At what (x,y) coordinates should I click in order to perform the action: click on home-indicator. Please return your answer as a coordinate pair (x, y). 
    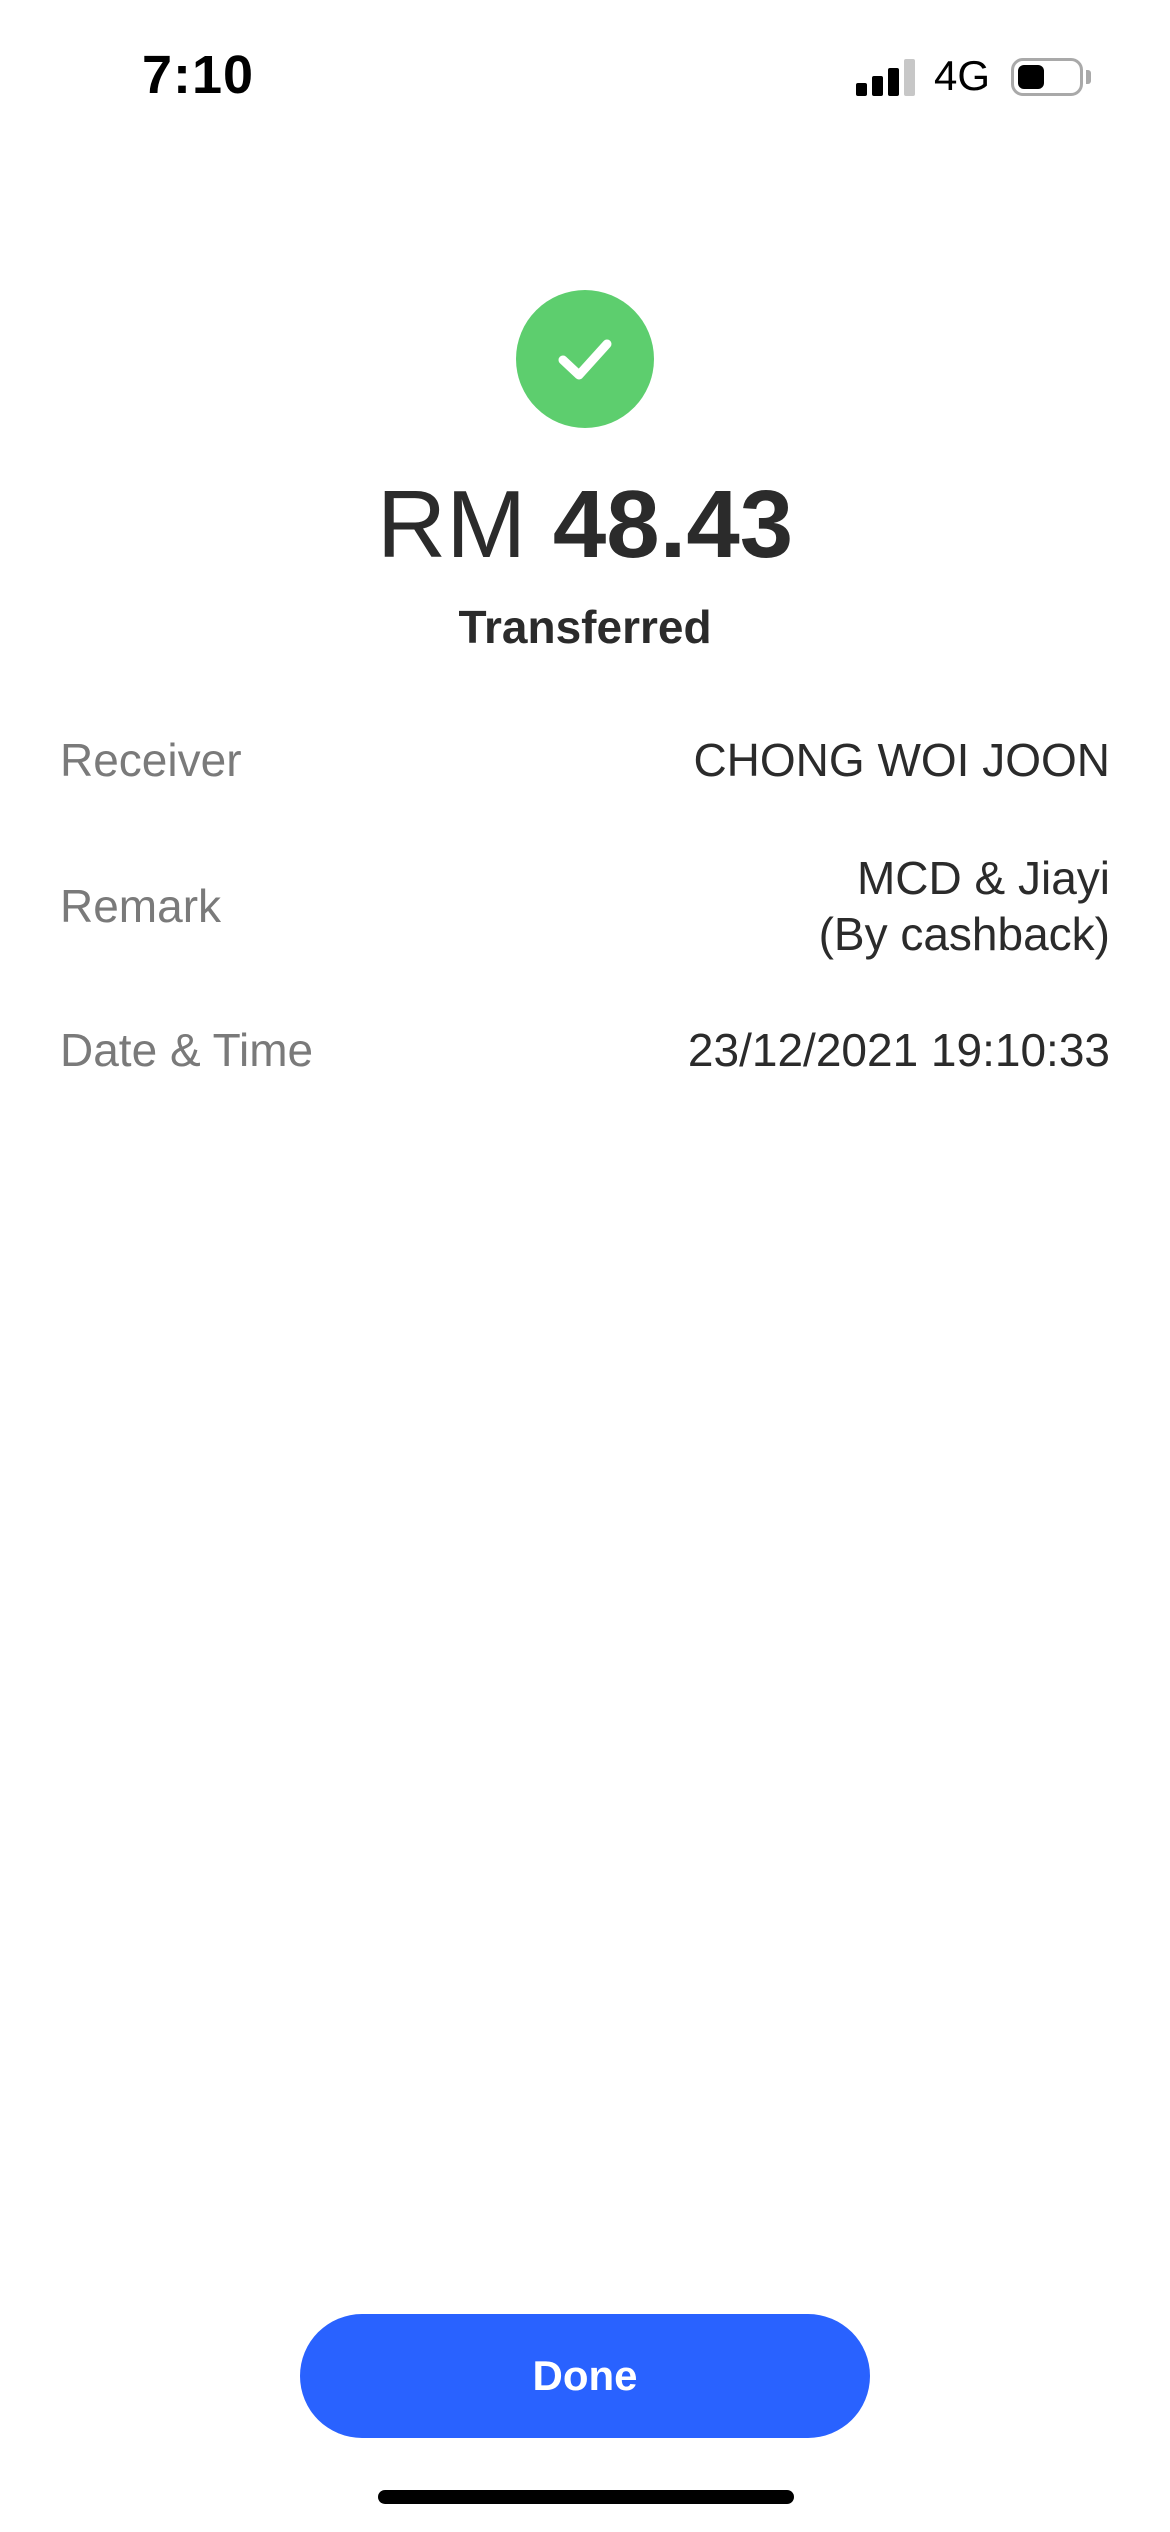
    Looking at the image, I should click on (586, 2497).